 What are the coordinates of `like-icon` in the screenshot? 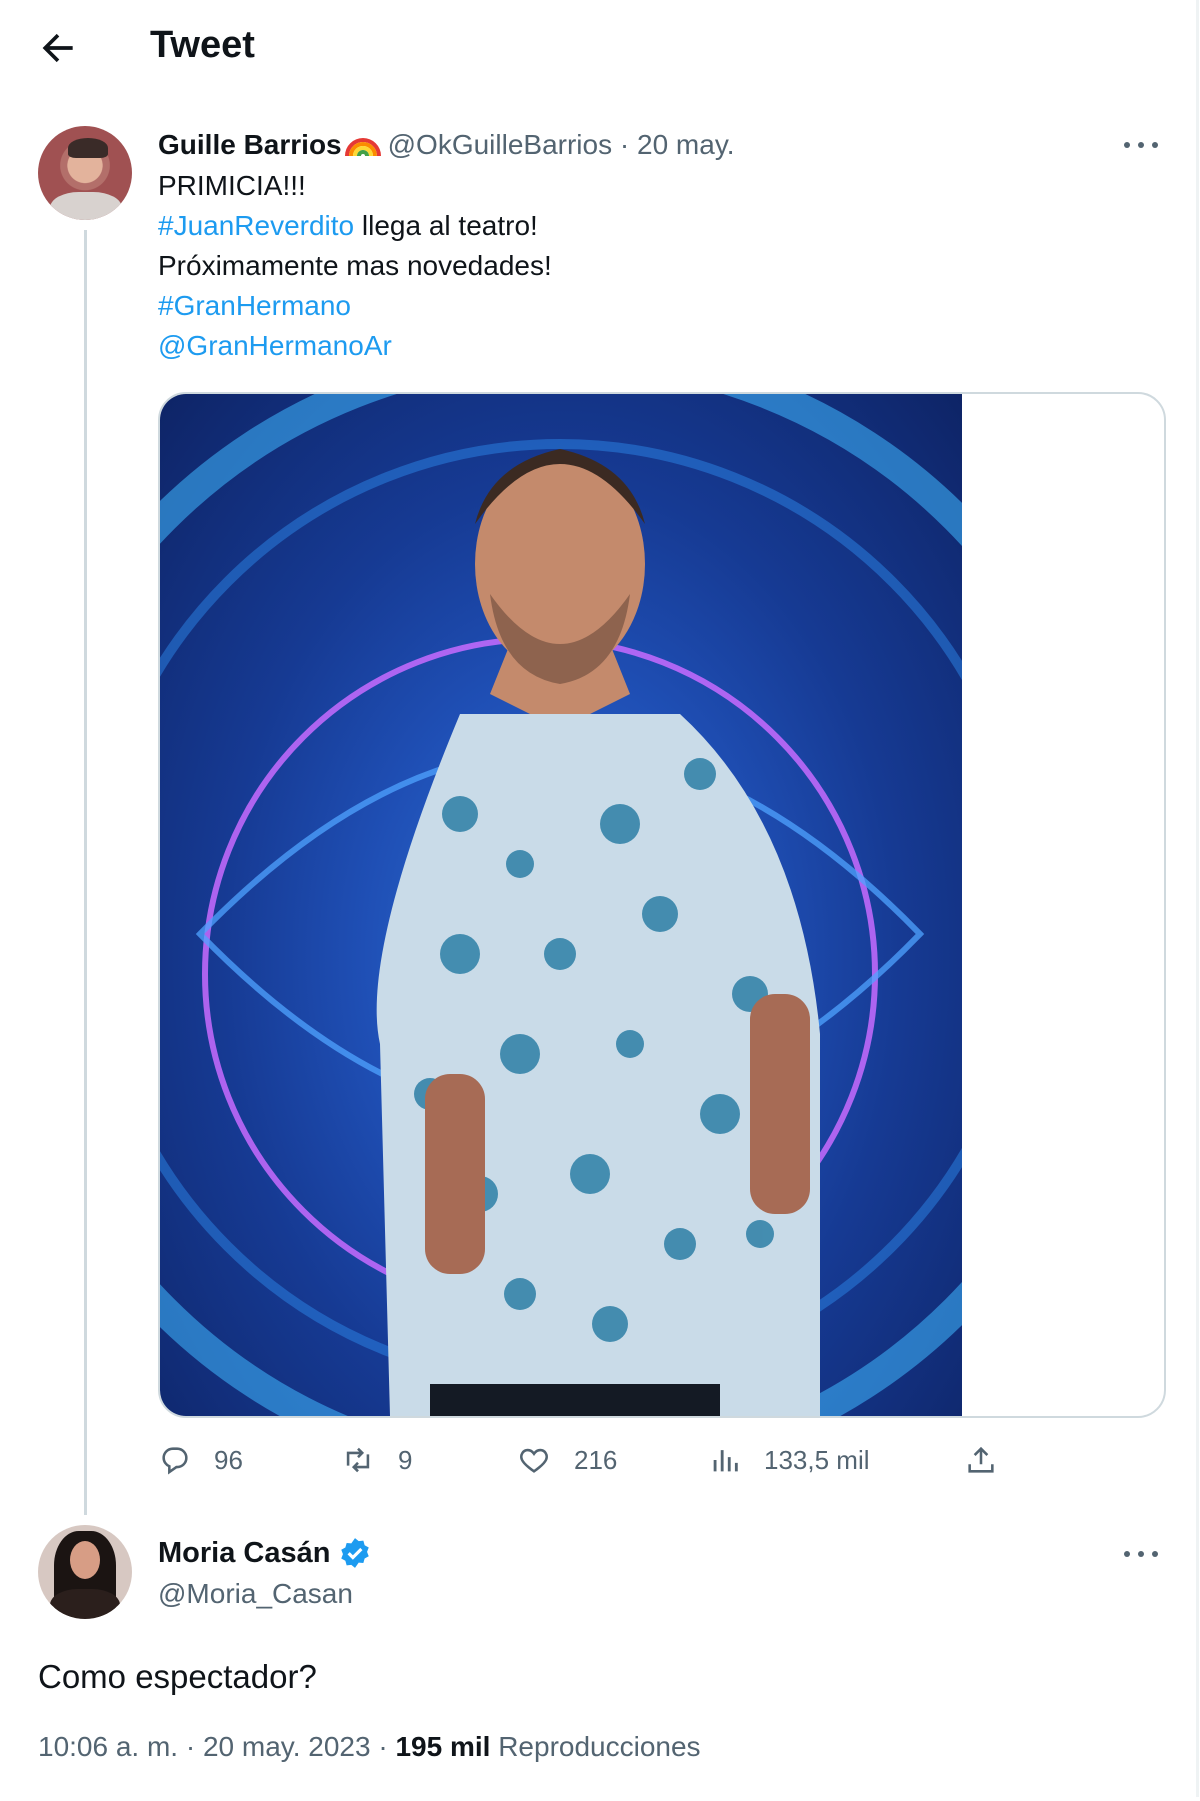 It's located at (534, 1460).